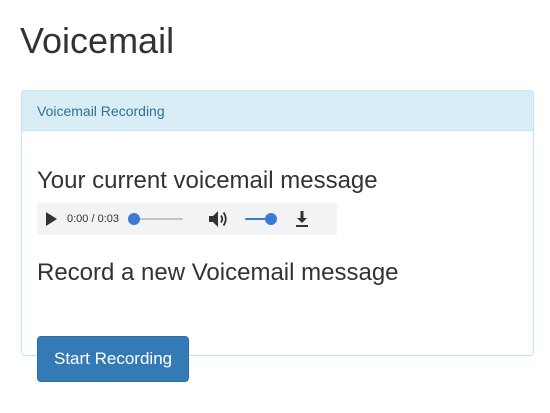  Describe the element at coordinates (302, 219) in the screenshot. I see `download-icon` at that location.